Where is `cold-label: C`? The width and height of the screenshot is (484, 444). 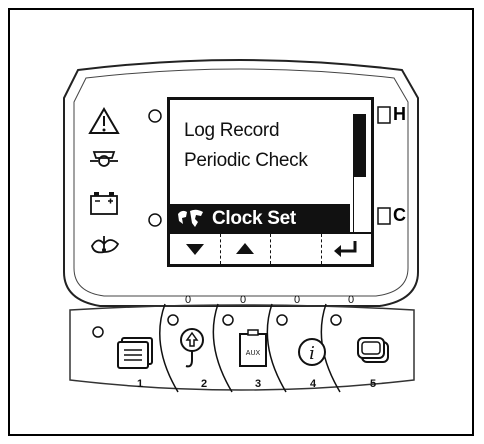
cold-label: C is located at coordinates (399, 215).